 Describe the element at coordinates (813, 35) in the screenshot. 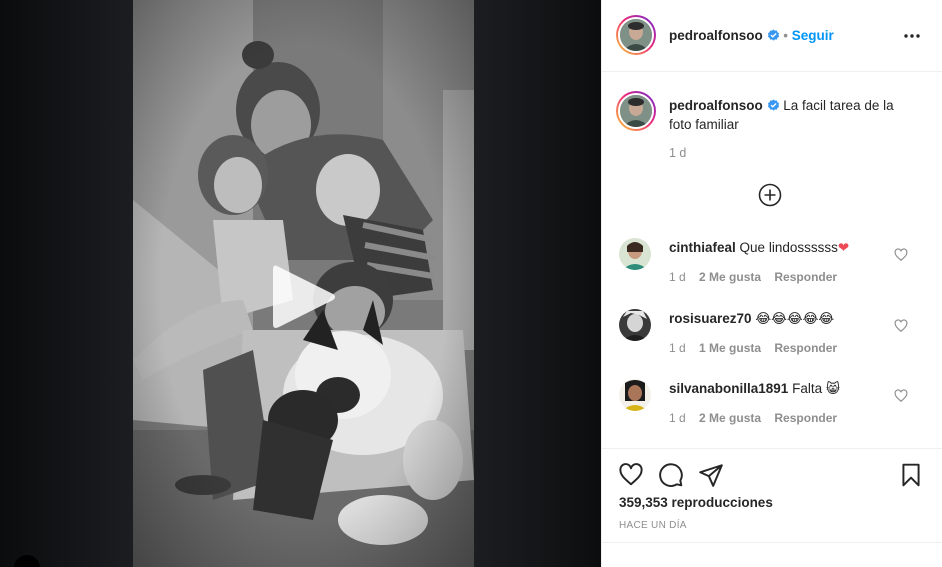

I see `follow-button: Seguir` at that location.